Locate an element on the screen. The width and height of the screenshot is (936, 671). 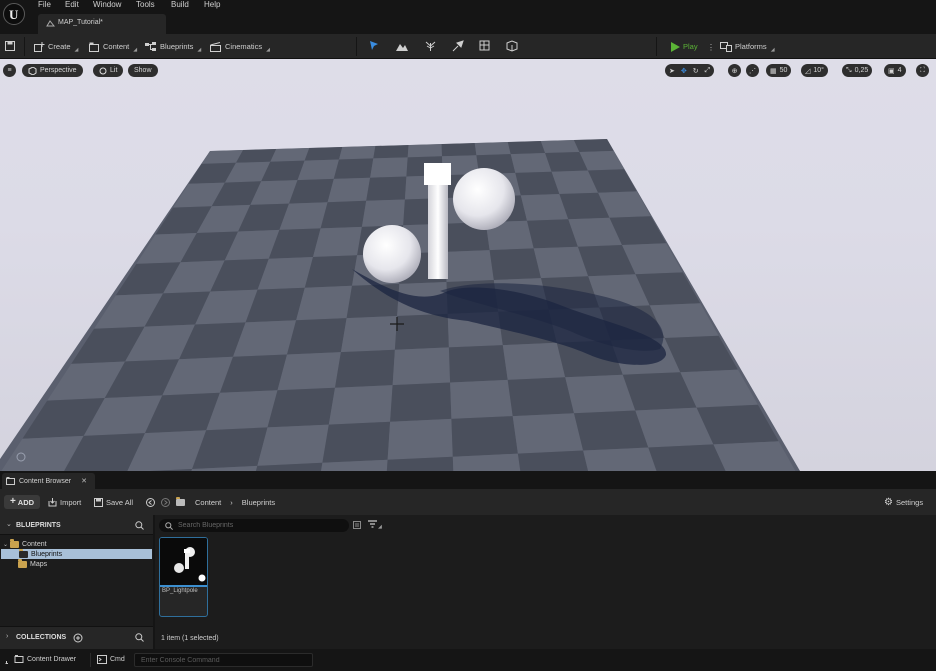
sphere-front is located at coordinates (392, 254).